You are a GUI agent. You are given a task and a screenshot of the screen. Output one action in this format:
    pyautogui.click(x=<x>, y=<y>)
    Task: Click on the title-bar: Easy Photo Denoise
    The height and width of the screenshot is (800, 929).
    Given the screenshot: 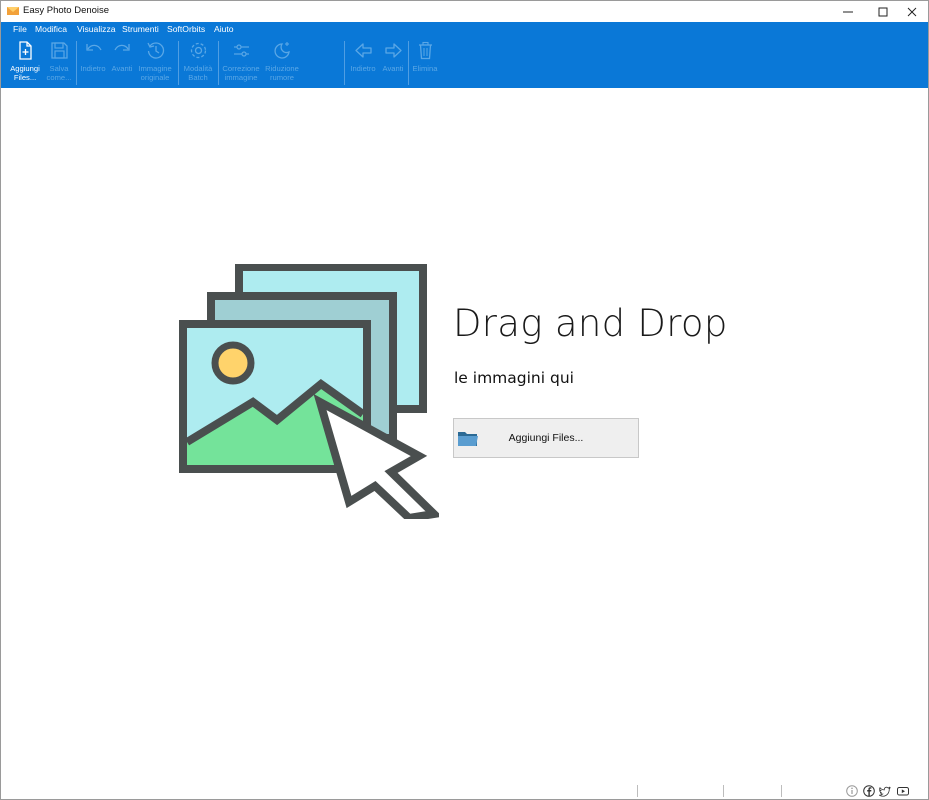 What is the action you would take?
    pyautogui.click(x=464, y=11)
    